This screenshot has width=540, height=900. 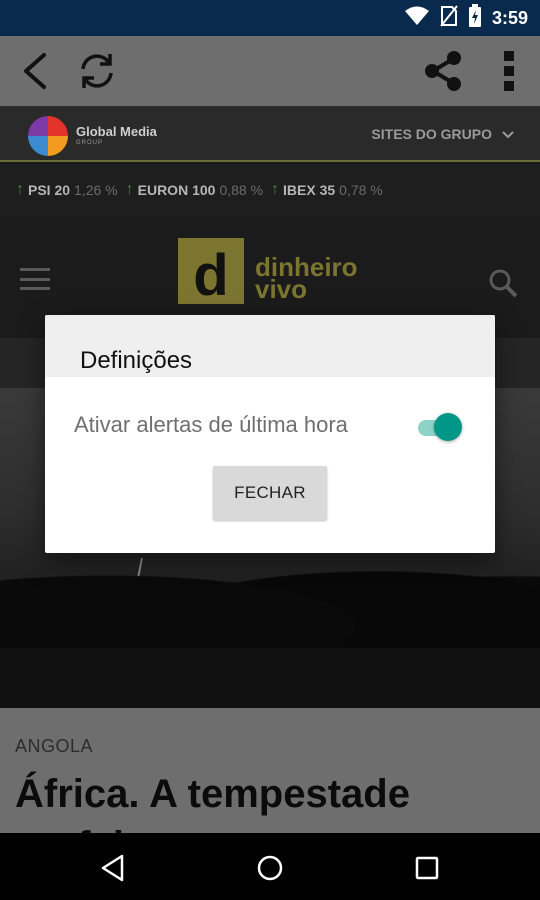 What do you see at coordinates (113, 868) in the screenshot?
I see `back-triangle-icon` at bounding box center [113, 868].